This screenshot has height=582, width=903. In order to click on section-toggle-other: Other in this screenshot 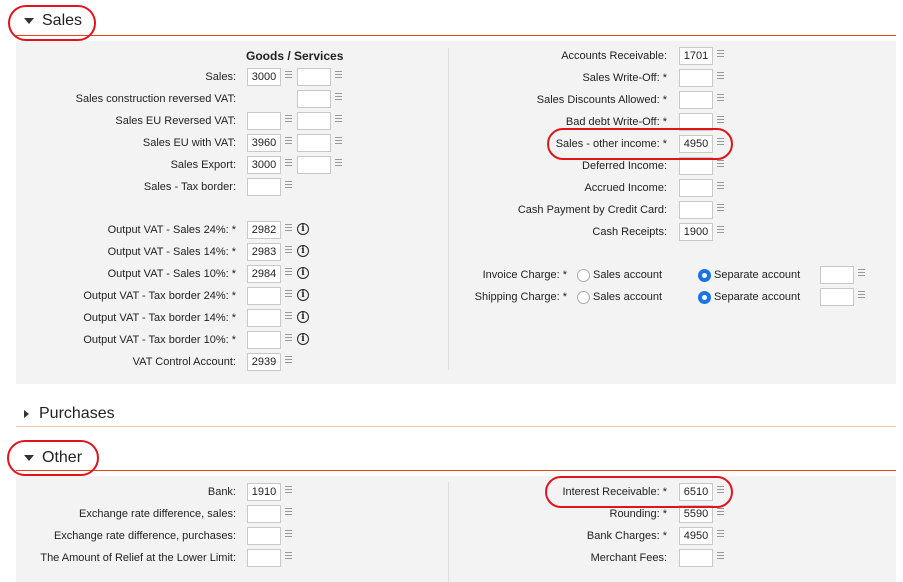, I will do `click(53, 458)`.